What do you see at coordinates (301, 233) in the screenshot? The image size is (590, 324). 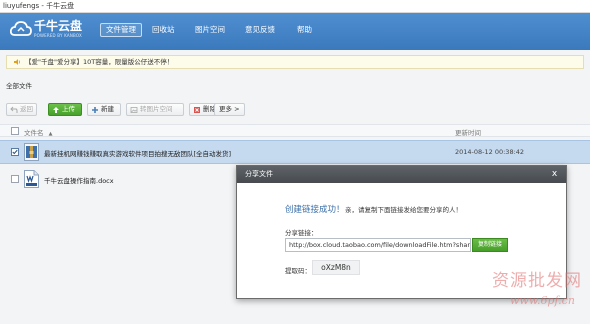 I see `share-link-label: 分享链接：` at bounding box center [301, 233].